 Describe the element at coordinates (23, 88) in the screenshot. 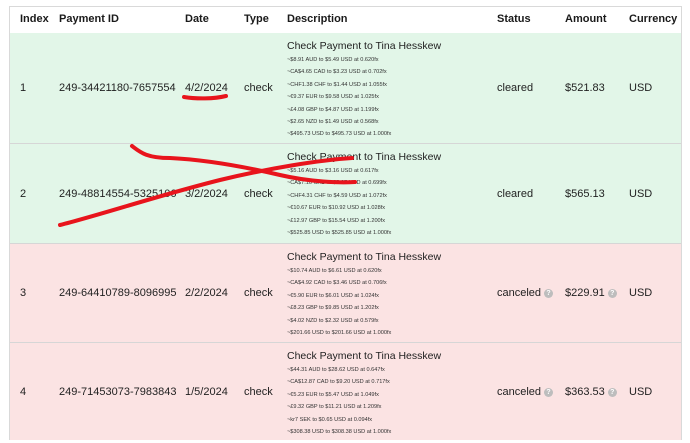

I see `row-index: 1` at that location.